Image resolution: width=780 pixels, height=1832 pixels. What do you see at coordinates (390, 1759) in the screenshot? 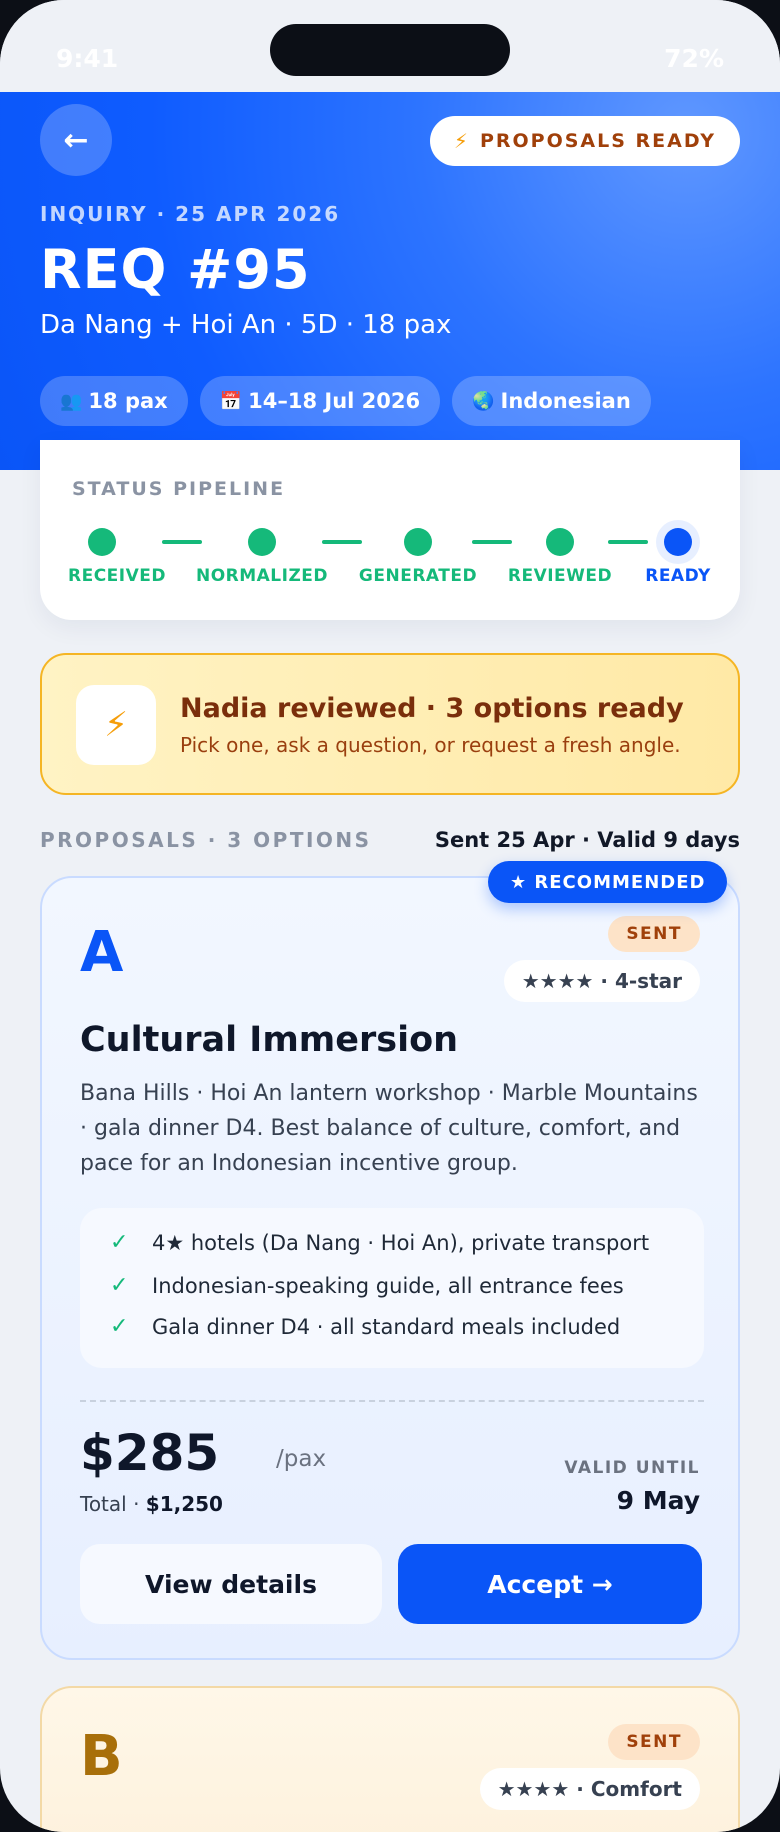
I see `proposal-card-b: B SENT ★★★★ · Comfort` at bounding box center [390, 1759].